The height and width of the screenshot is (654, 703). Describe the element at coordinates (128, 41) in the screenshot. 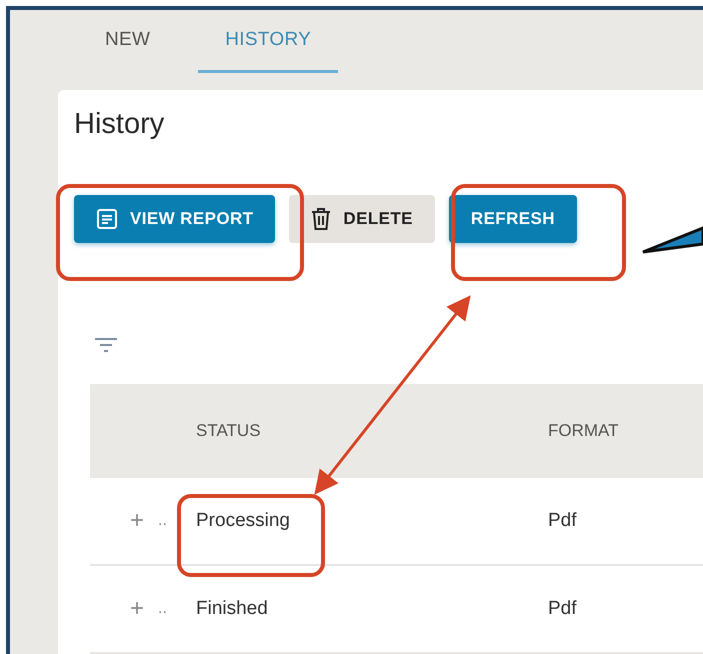

I see `tab: NEW` at that location.